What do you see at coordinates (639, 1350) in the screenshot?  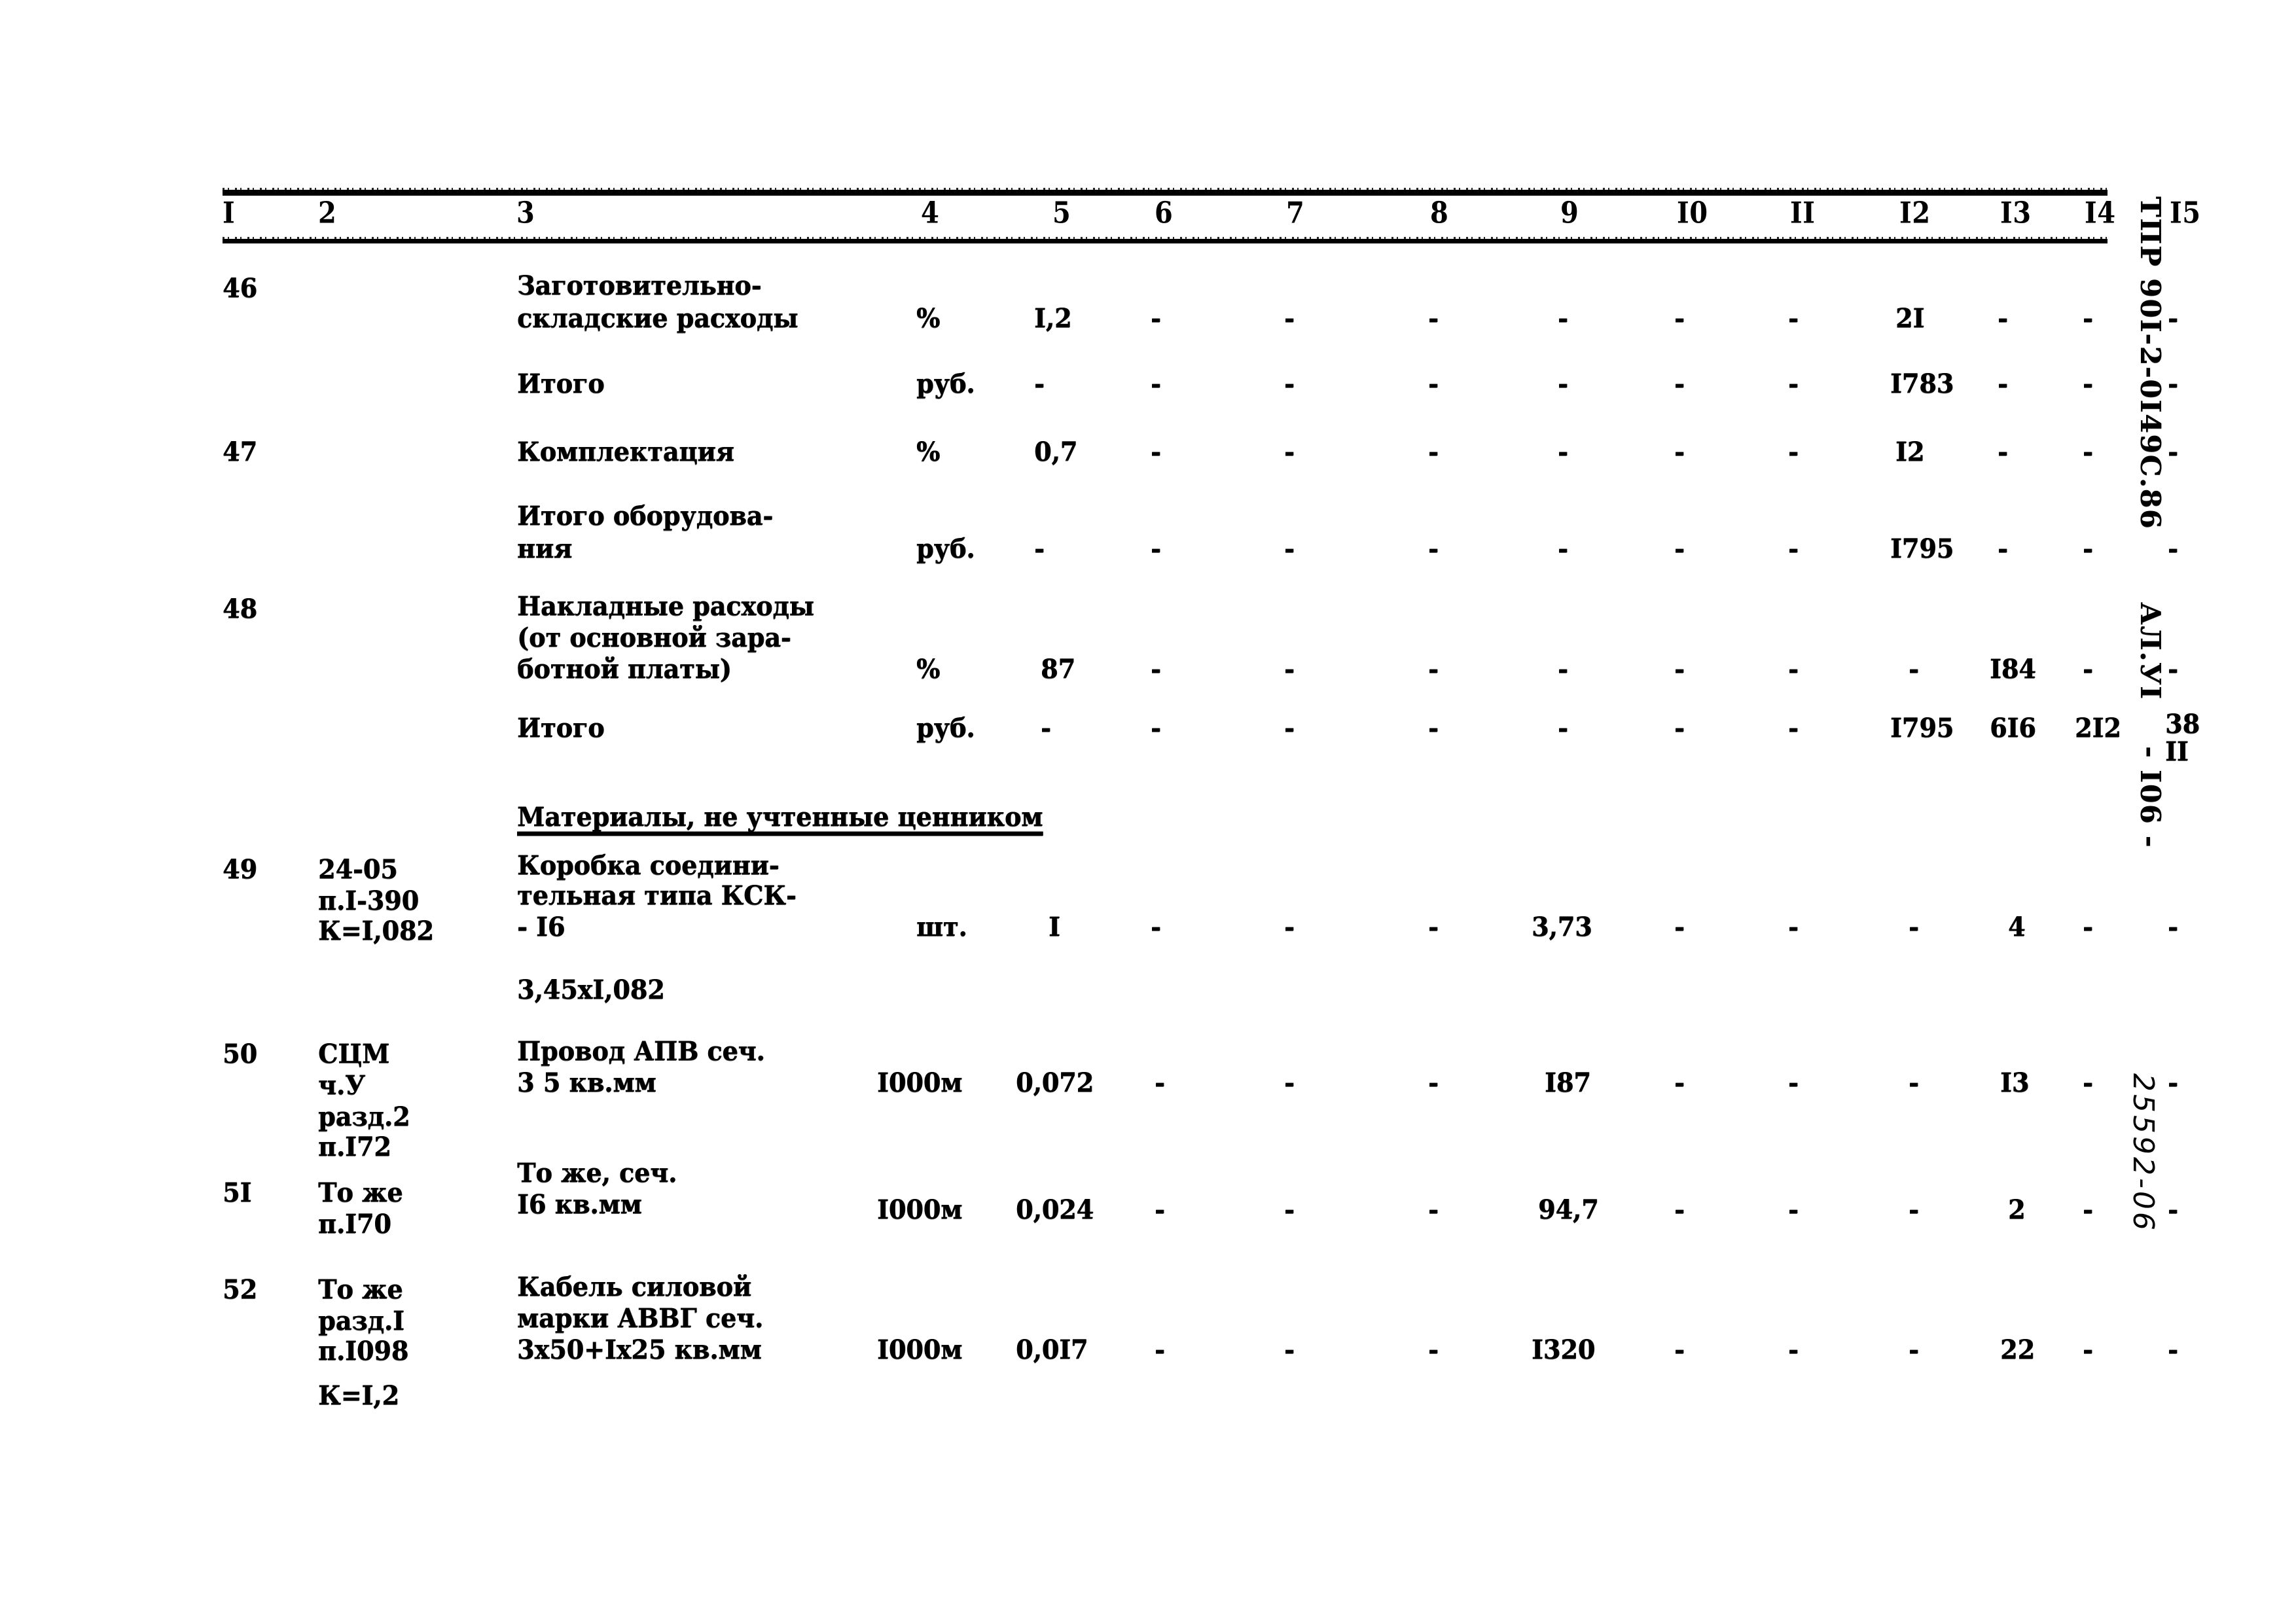 I see `row-name-line: 3х50+Iх25 кв.мм` at bounding box center [639, 1350].